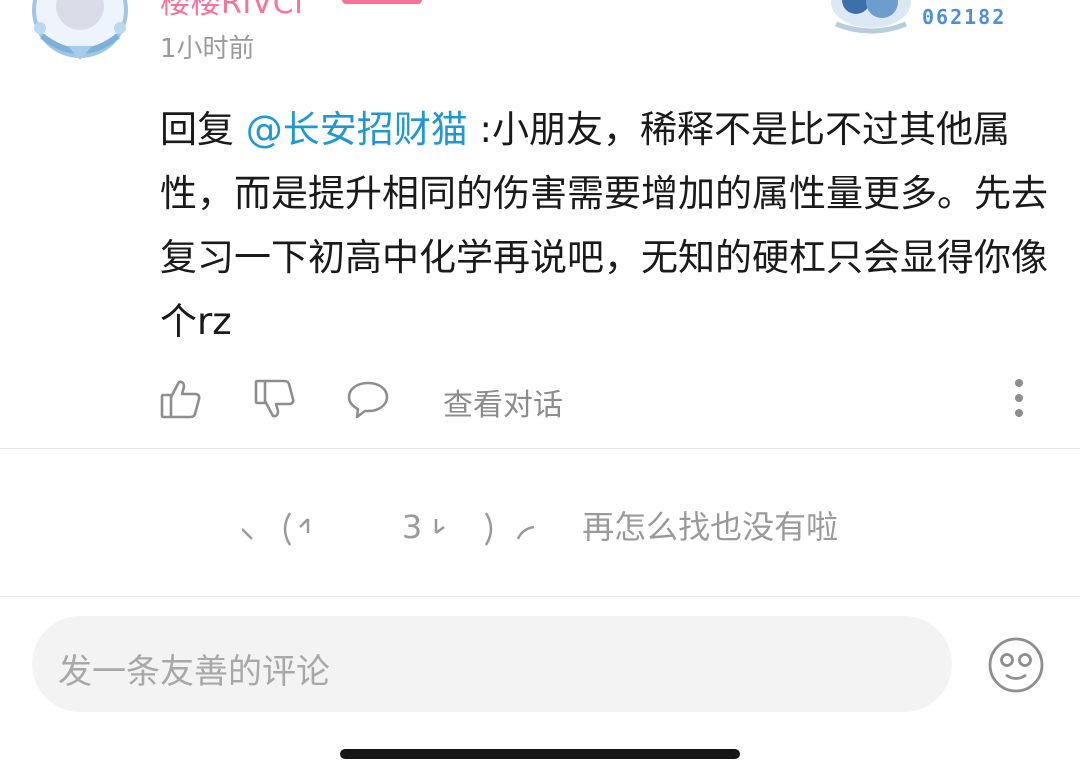 This screenshot has width=1080, height=777. What do you see at coordinates (540, 525) in the screenshot?
I see `end-of-list-message: 3 再怎么找也没有啦` at bounding box center [540, 525].